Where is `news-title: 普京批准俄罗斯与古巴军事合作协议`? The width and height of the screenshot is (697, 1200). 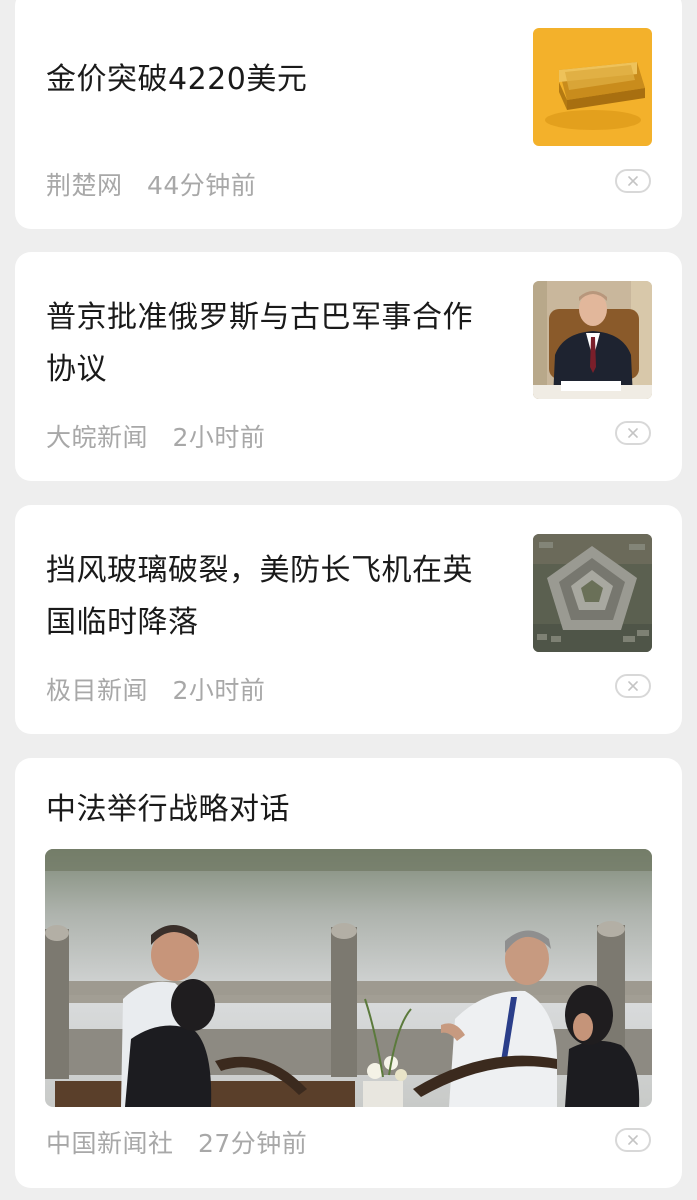 news-title: 普京批准俄罗斯与古巴军事合作协议 is located at coordinates (271, 344).